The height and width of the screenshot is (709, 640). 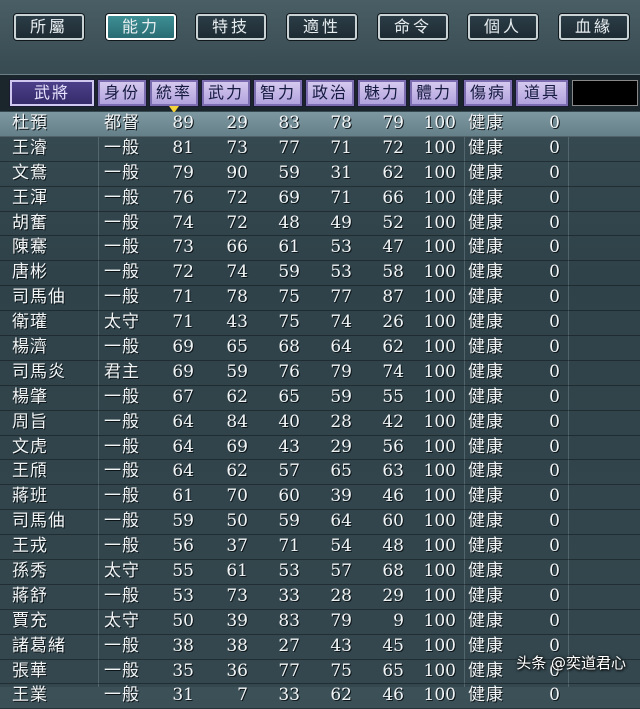 I want to click on officer-name-cell: 王渾, so click(x=30, y=197).